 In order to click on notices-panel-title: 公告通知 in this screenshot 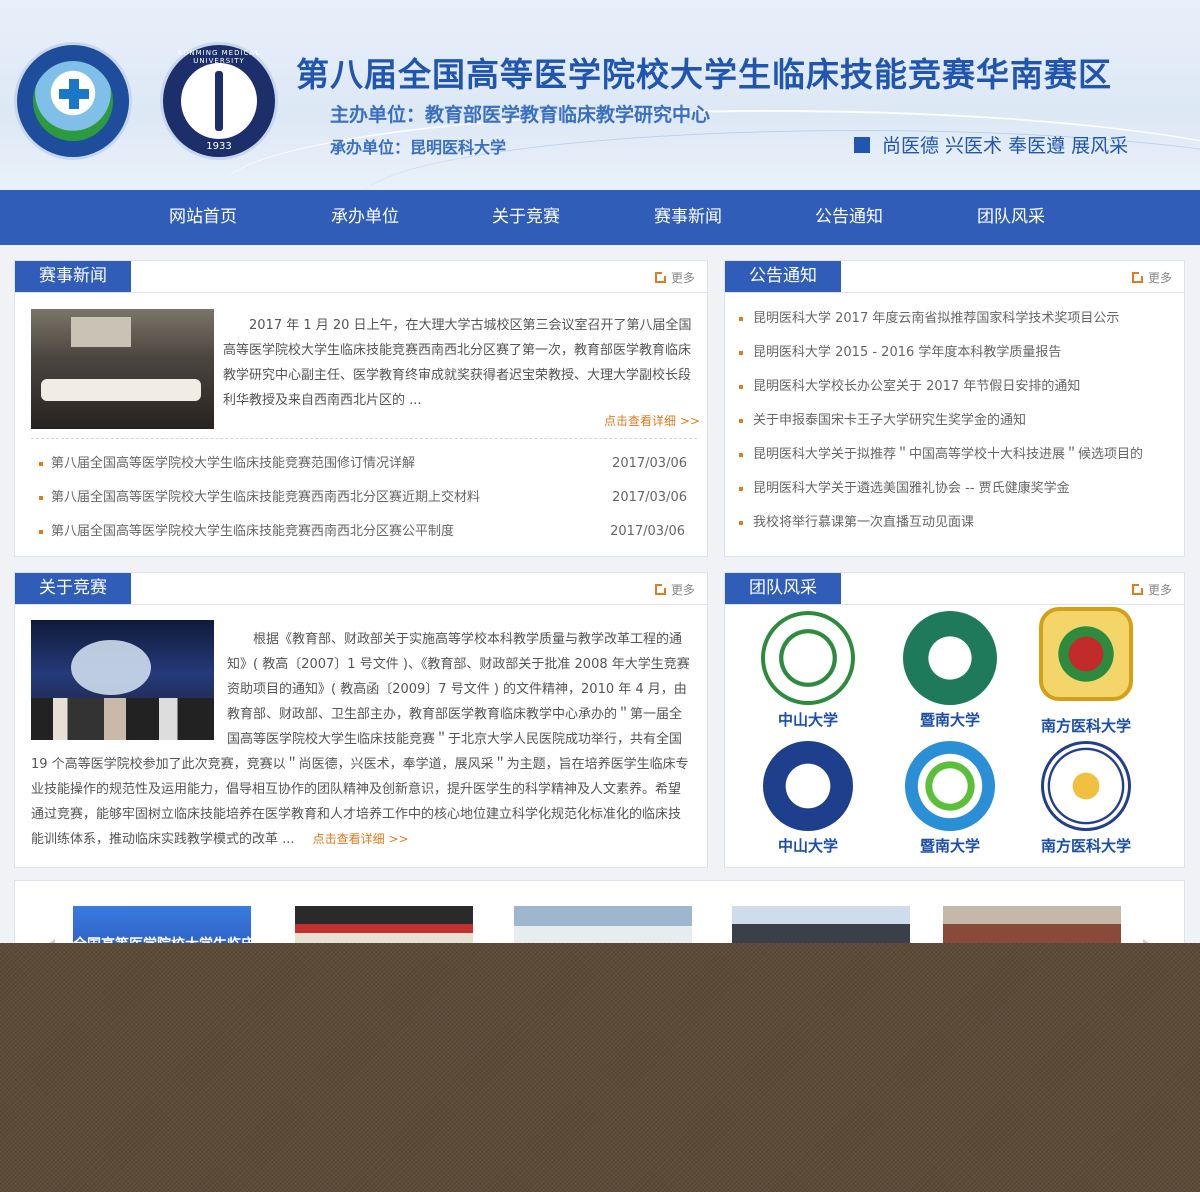, I will do `click(783, 276)`.